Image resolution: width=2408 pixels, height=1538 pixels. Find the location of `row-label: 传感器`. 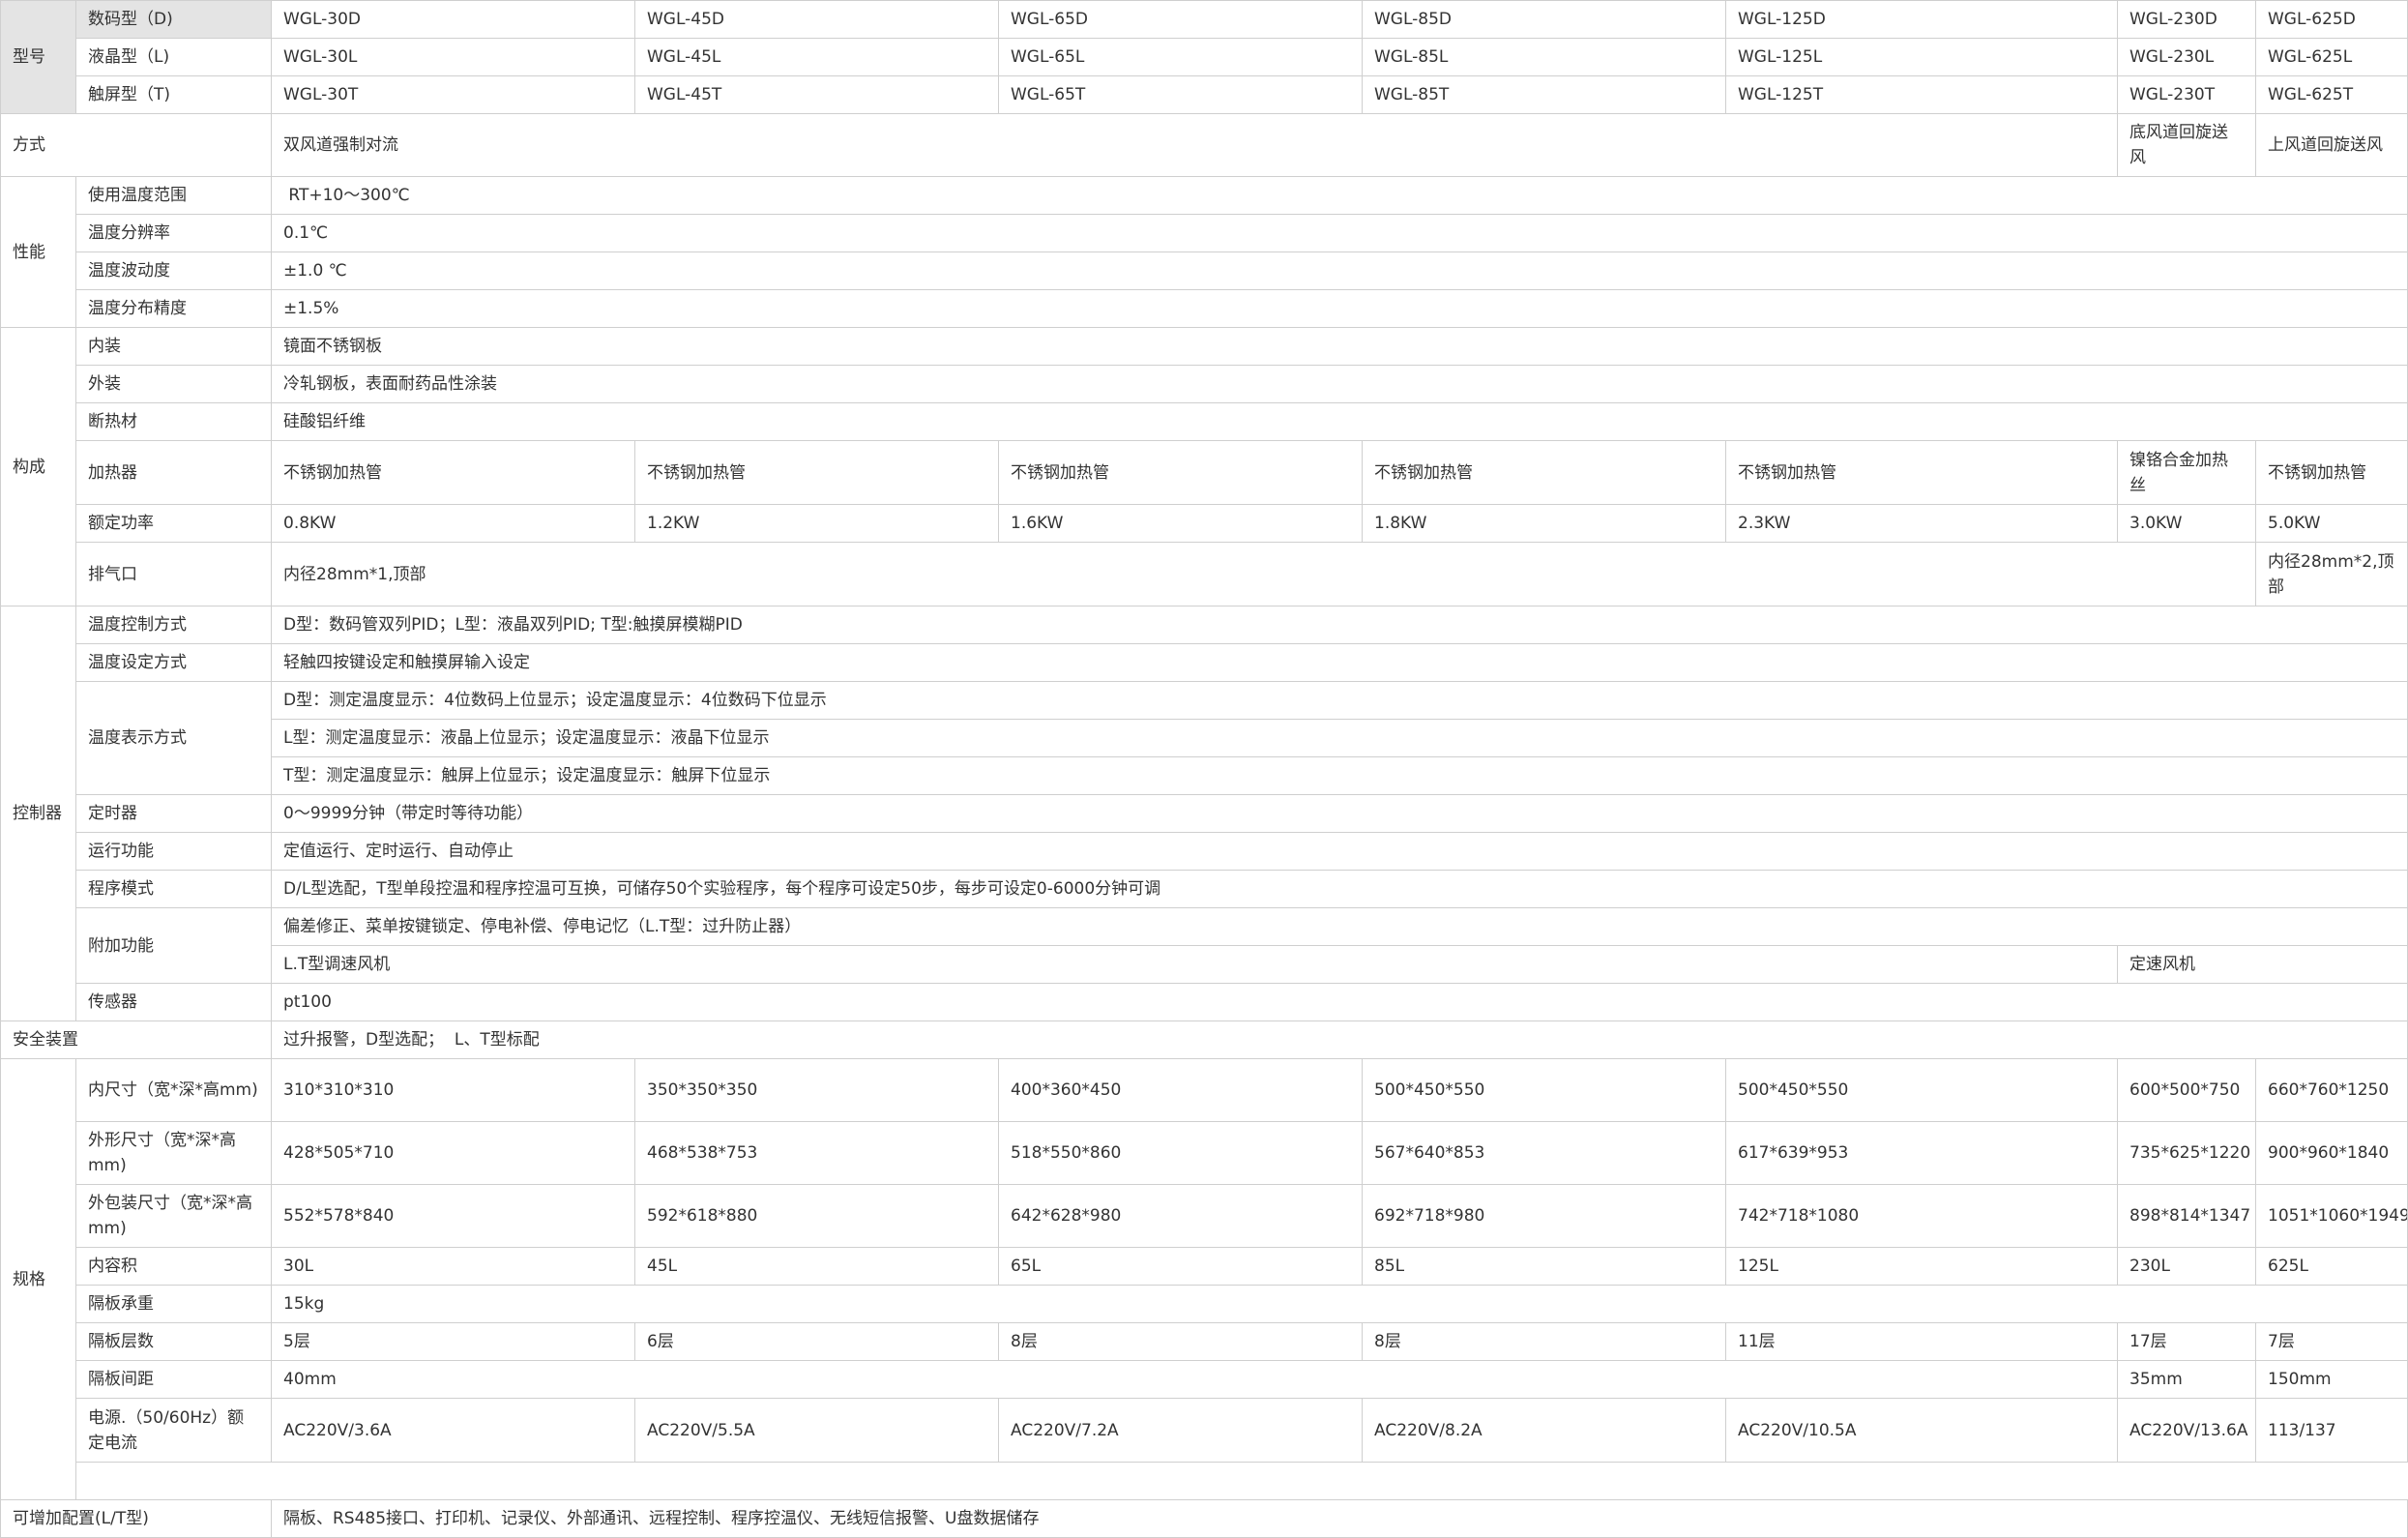

row-label: 传感器 is located at coordinates (173, 1002).